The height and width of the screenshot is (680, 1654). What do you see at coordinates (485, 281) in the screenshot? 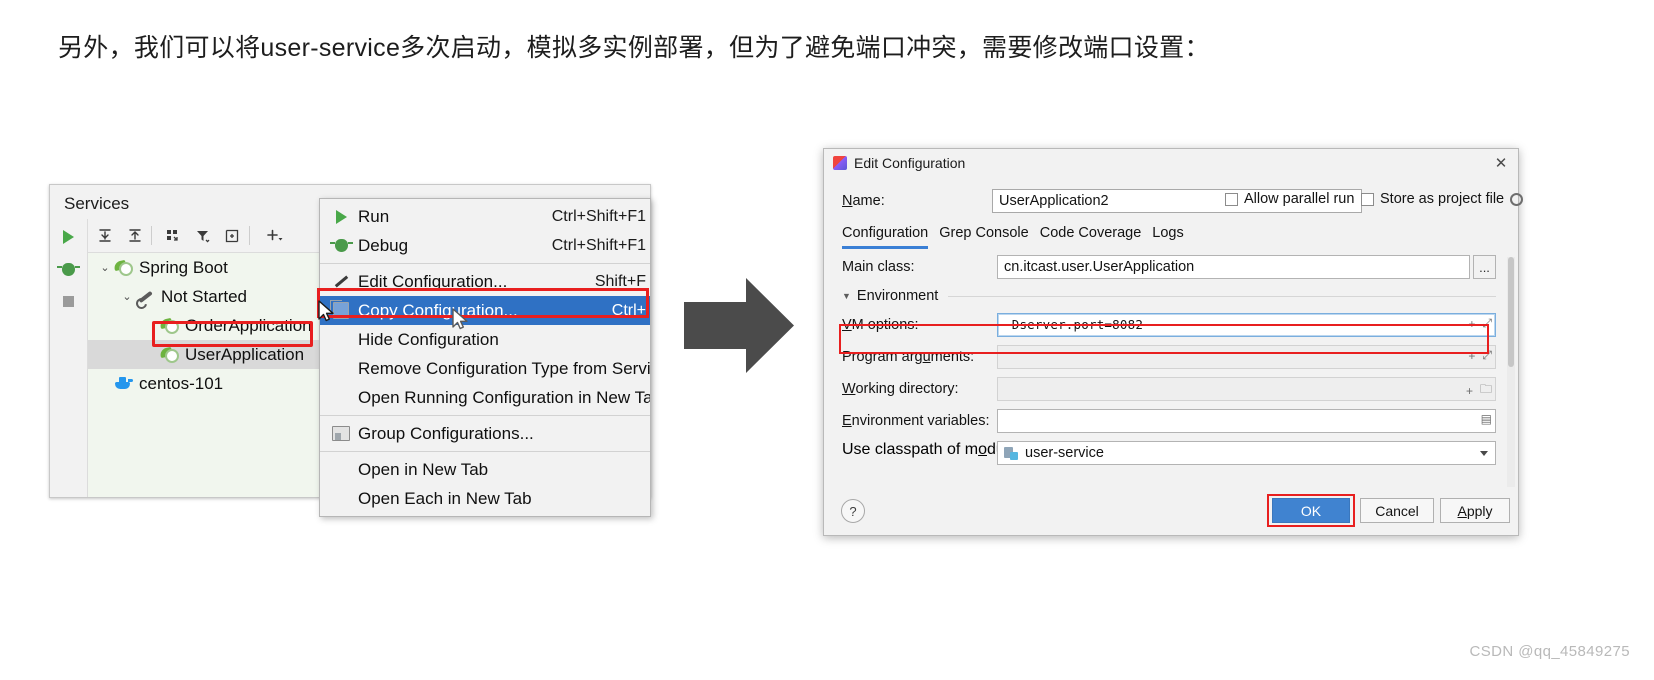
I see `menu-item-edit-configuration: Edit Configuration... Shift+F` at bounding box center [485, 281].